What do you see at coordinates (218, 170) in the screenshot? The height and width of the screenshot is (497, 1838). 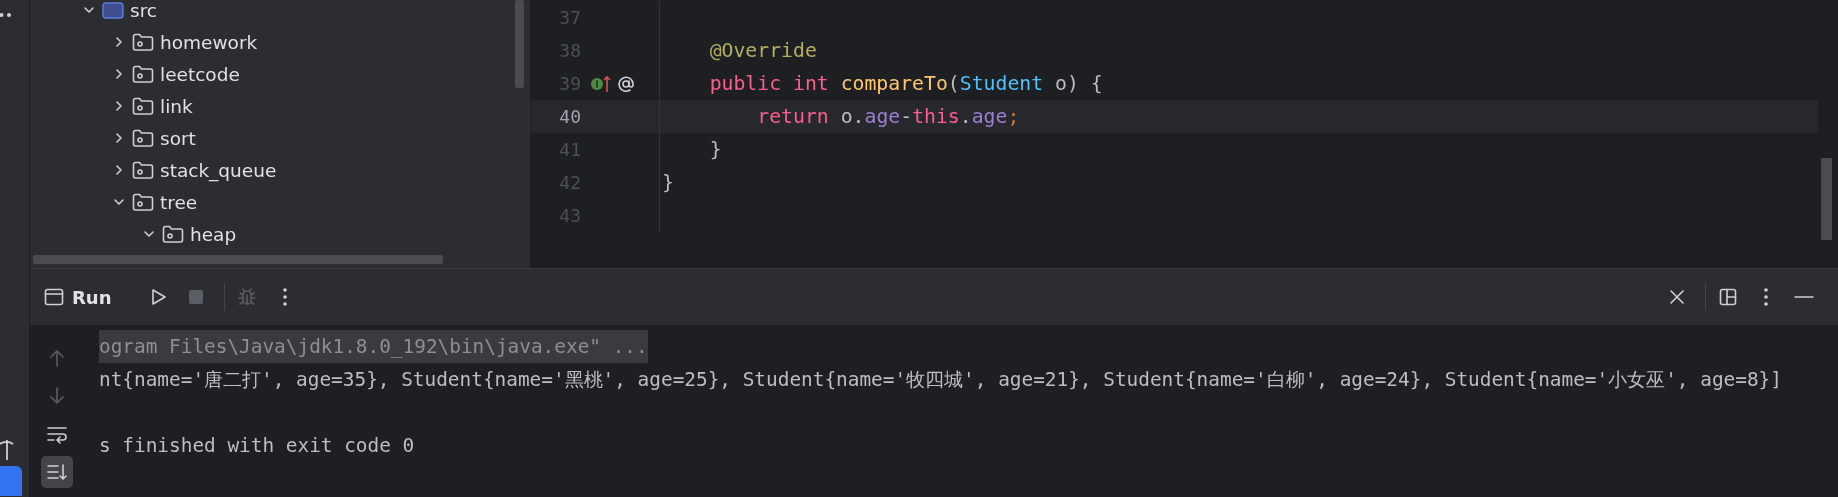 I see `tree-item-label: stack_queue` at bounding box center [218, 170].